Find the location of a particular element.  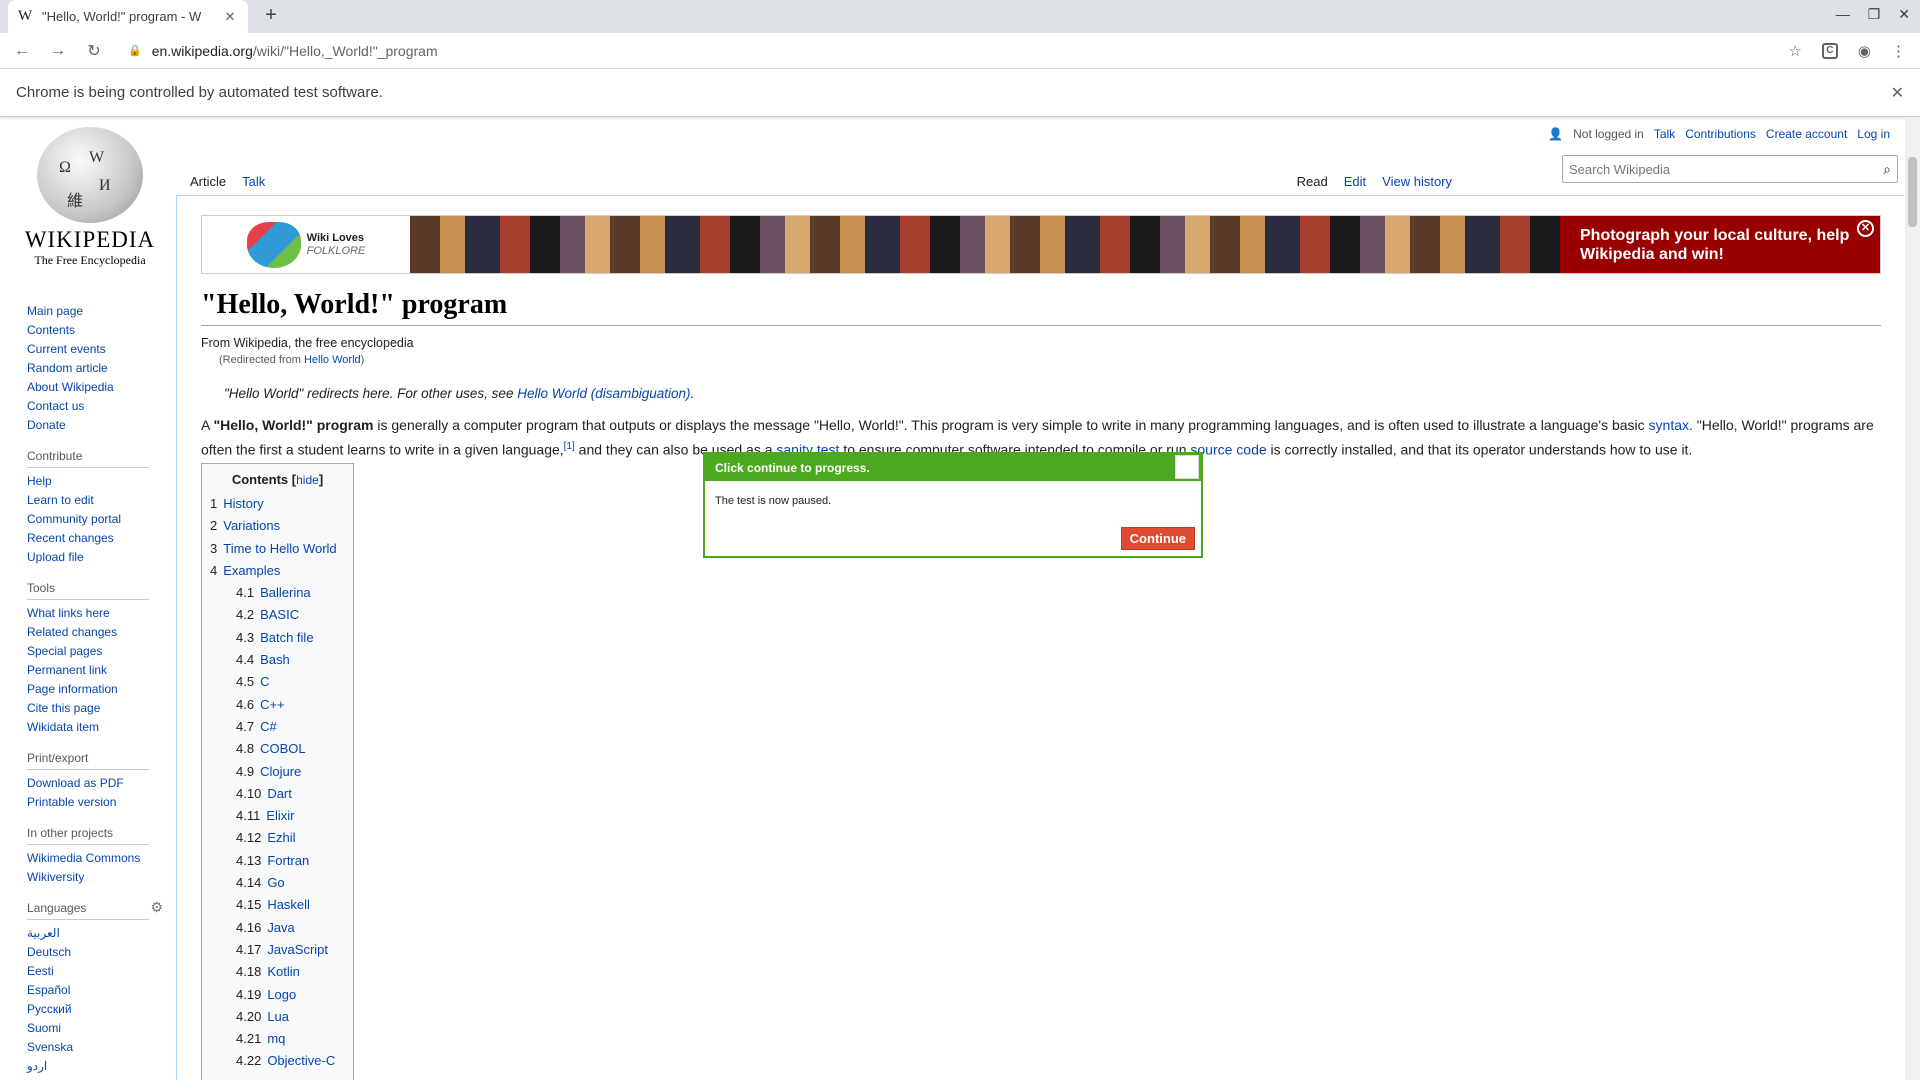

toc-item: 3 Time to Hello World is located at coordinates (277, 549).